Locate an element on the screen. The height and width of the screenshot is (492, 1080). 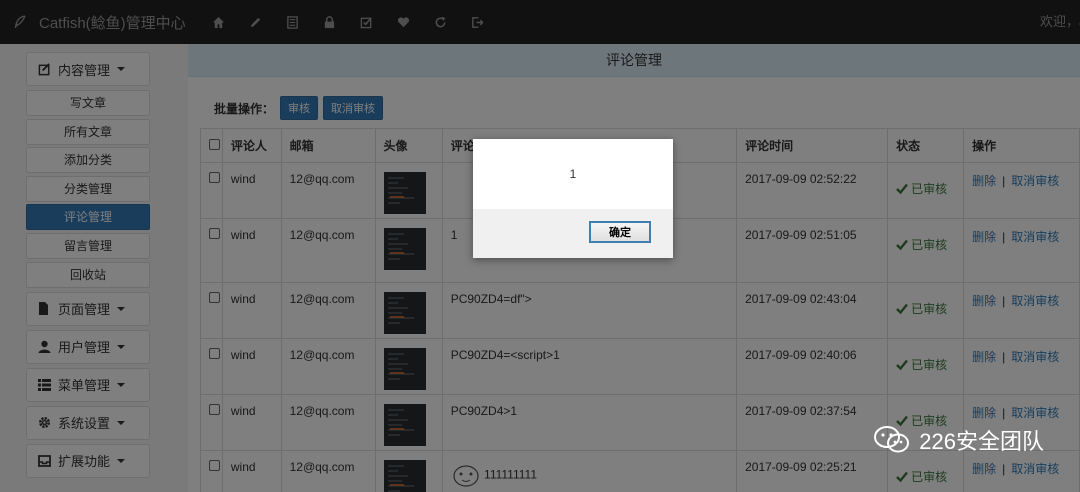
watermark: 226安全团队 is located at coordinates (958, 440).